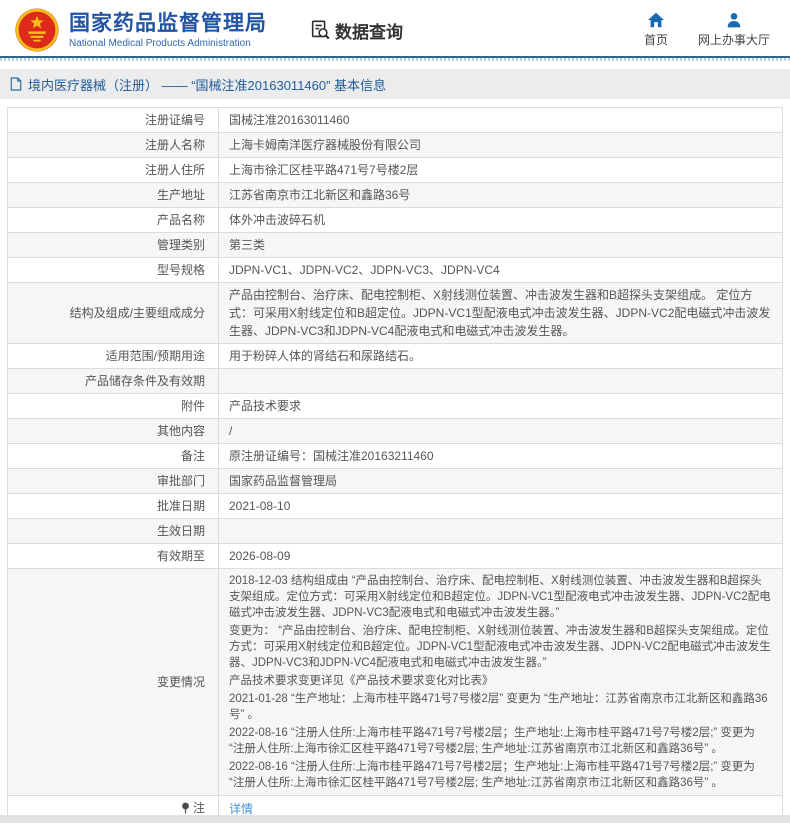 This screenshot has height=833, width=790. I want to click on breadcrumb: 境内医疗器械（注册） —— “国械注准20163011460” 基本信息, so click(395, 84).